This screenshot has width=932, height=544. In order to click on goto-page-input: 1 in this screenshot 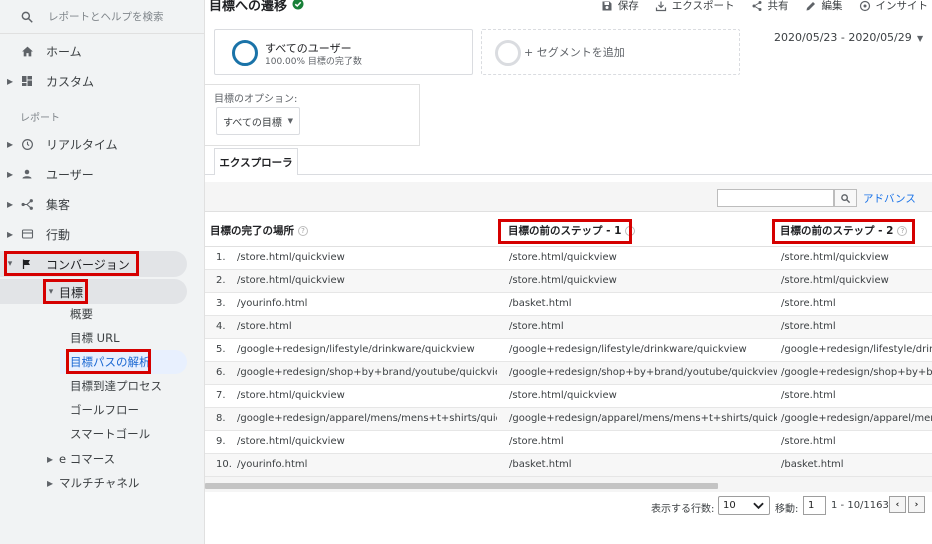, I will do `click(814, 505)`.